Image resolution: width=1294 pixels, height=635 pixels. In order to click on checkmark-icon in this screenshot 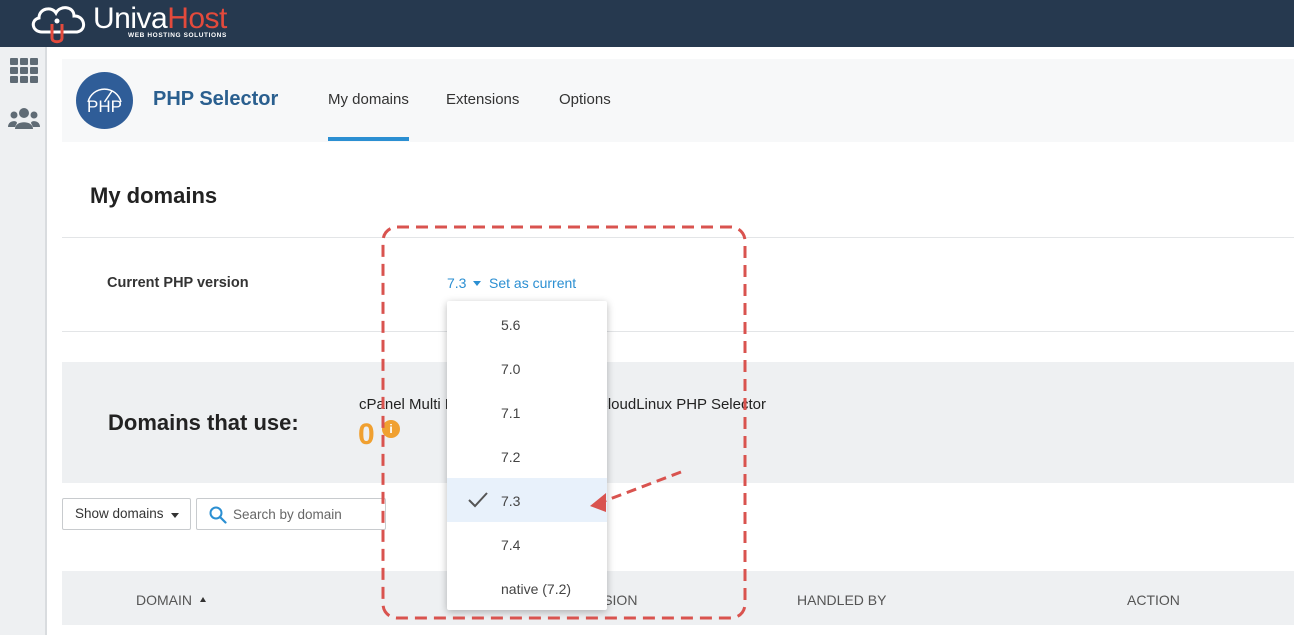, I will do `click(478, 500)`.